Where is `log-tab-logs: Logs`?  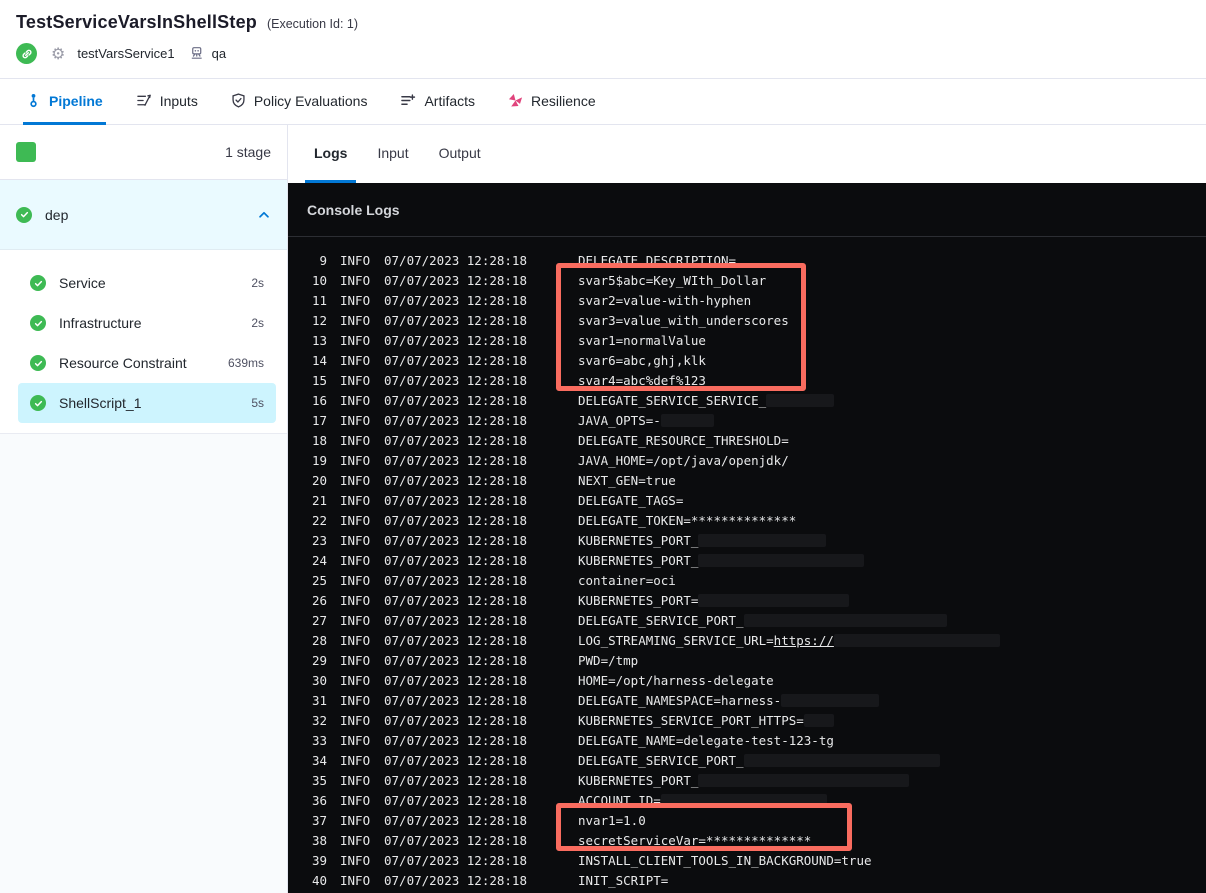 log-tab-logs: Logs is located at coordinates (331, 154).